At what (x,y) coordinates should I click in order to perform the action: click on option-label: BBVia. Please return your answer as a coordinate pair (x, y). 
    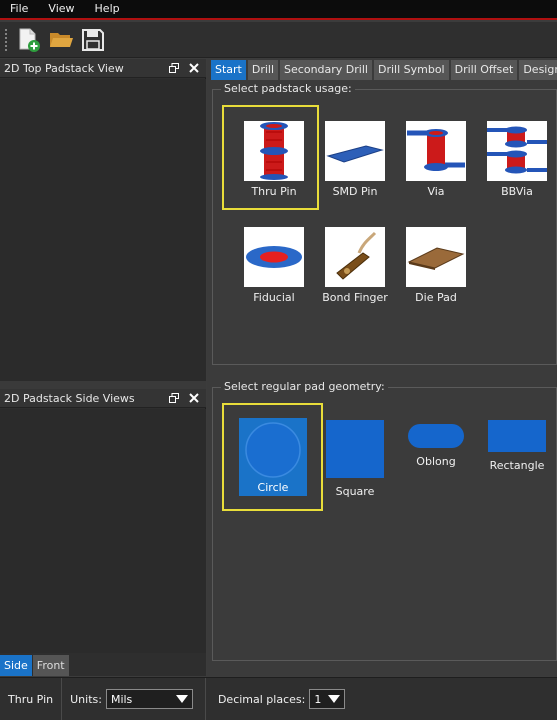
    Looking at the image, I should click on (517, 191).